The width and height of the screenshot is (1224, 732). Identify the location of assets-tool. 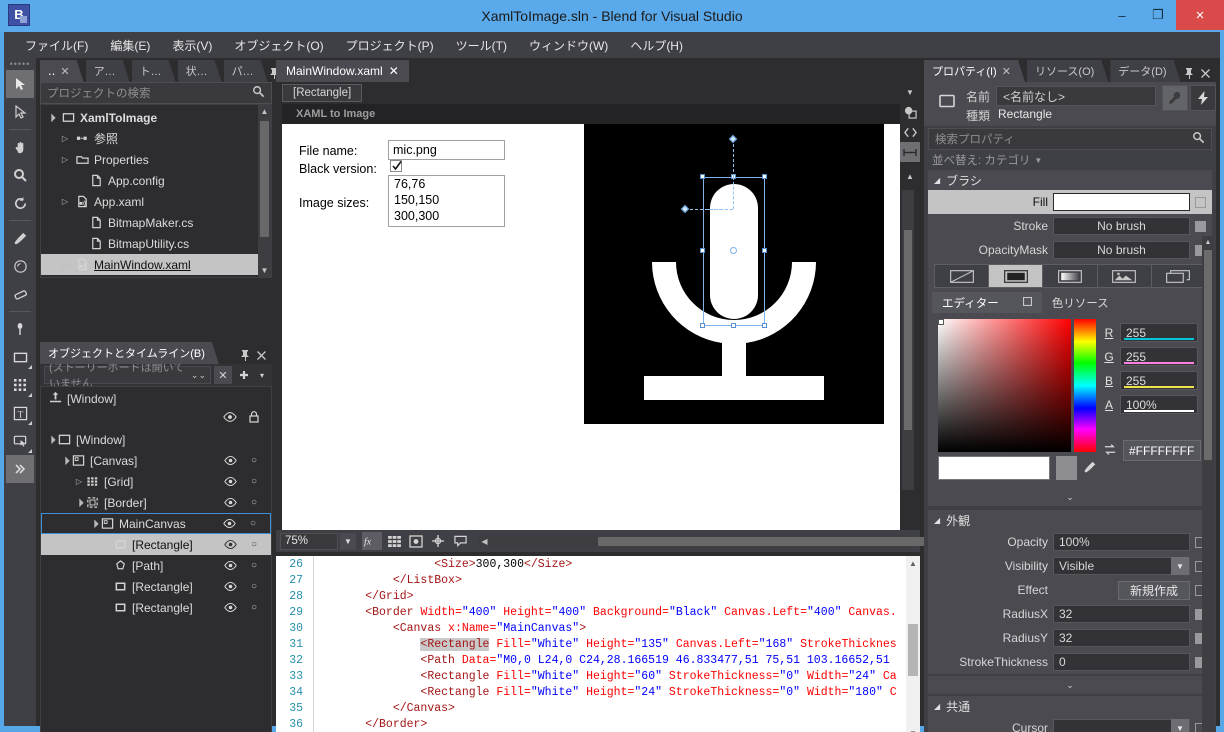
(20, 469).